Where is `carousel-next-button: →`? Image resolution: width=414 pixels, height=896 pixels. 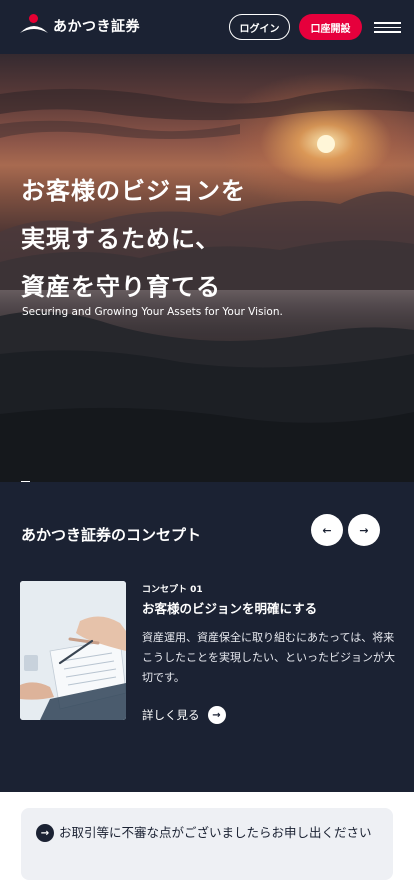
carousel-next-button: → is located at coordinates (364, 530).